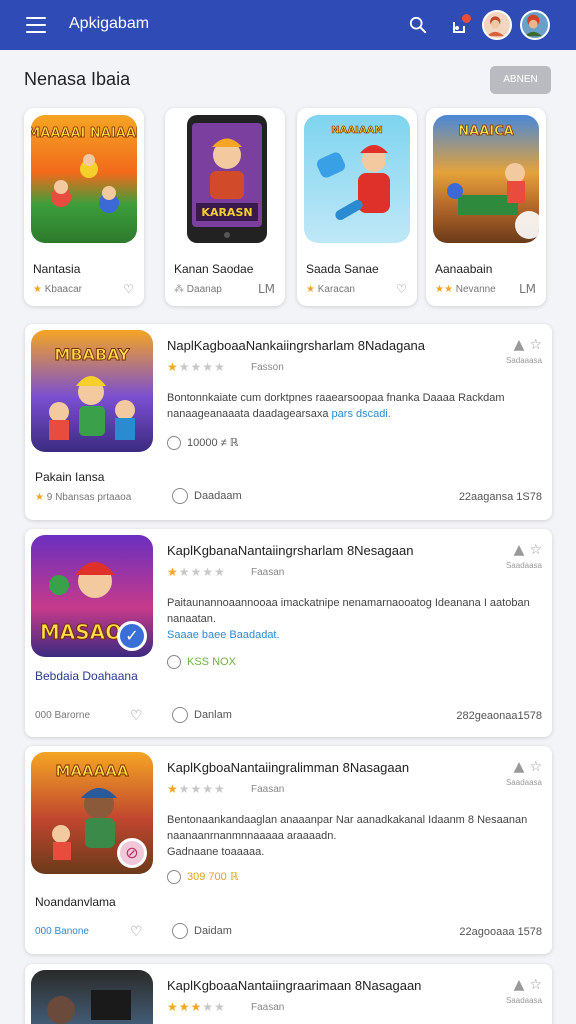  What do you see at coordinates (535, 25) in the screenshot?
I see `avatar-secondary` at bounding box center [535, 25].